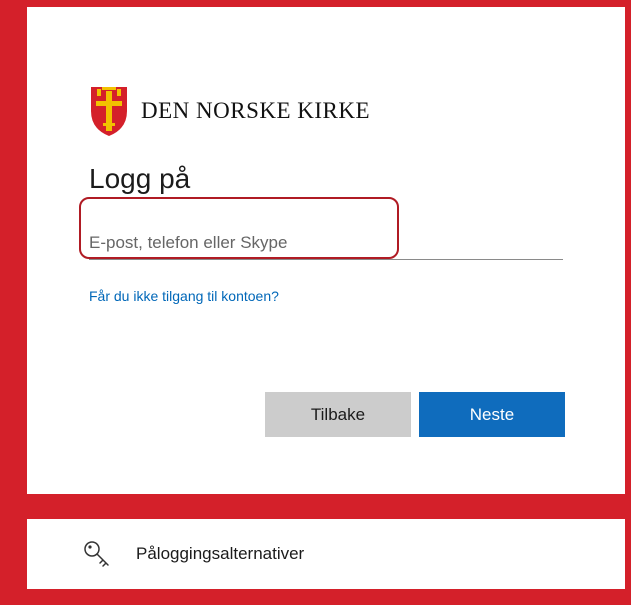  Describe the element at coordinates (492, 414) in the screenshot. I see `next-button: Neste` at that location.